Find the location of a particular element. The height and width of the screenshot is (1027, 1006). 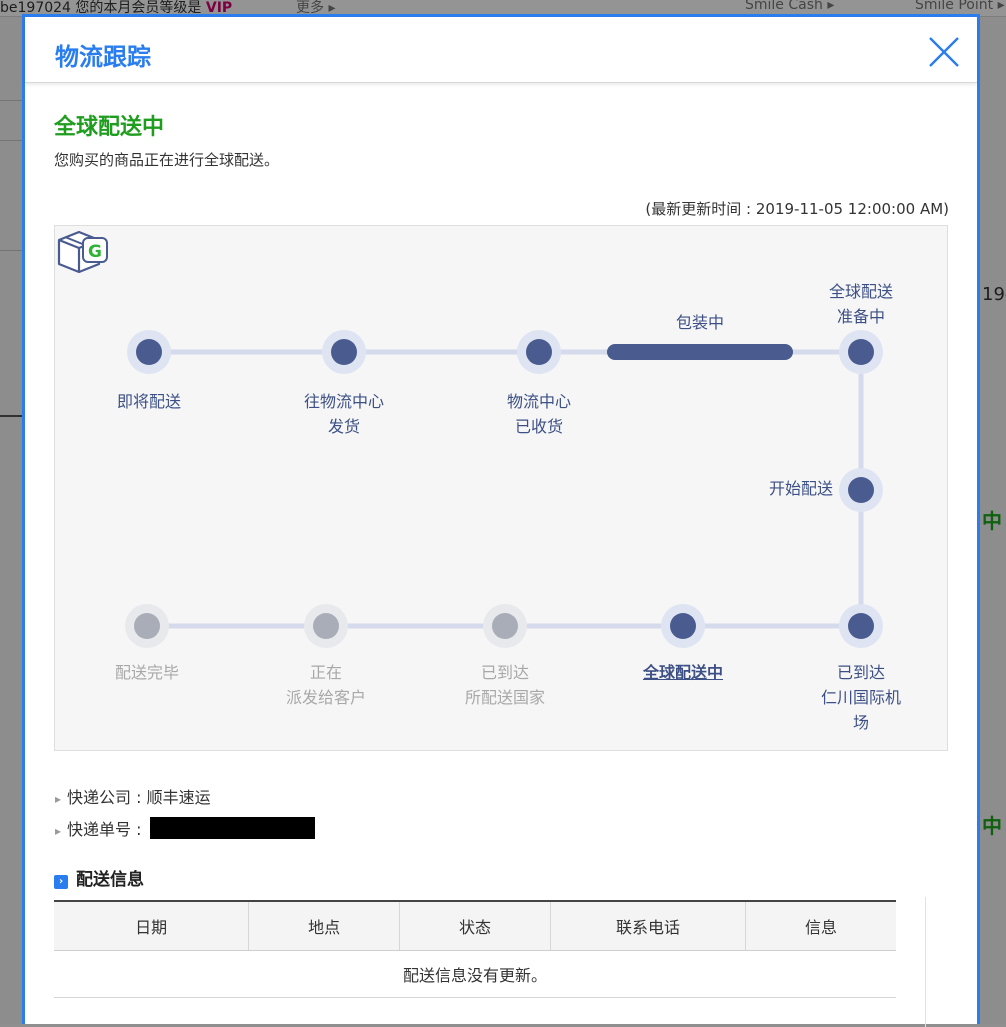

column-header-status: 状态 is located at coordinates (475, 925).